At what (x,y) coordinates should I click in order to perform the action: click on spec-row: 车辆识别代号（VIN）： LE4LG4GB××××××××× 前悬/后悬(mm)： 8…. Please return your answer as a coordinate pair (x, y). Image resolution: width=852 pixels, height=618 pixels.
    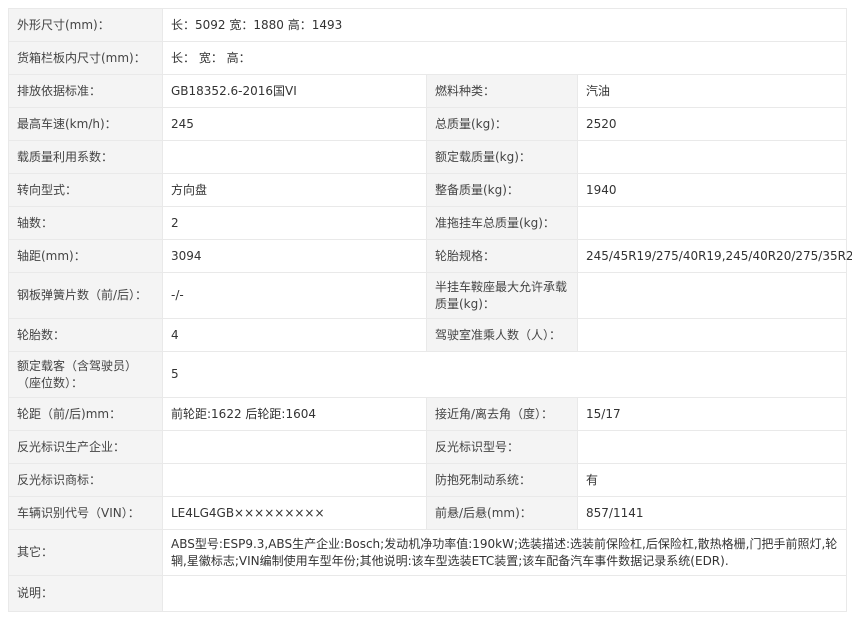
    Looking at the image, I should click on (427, 513).